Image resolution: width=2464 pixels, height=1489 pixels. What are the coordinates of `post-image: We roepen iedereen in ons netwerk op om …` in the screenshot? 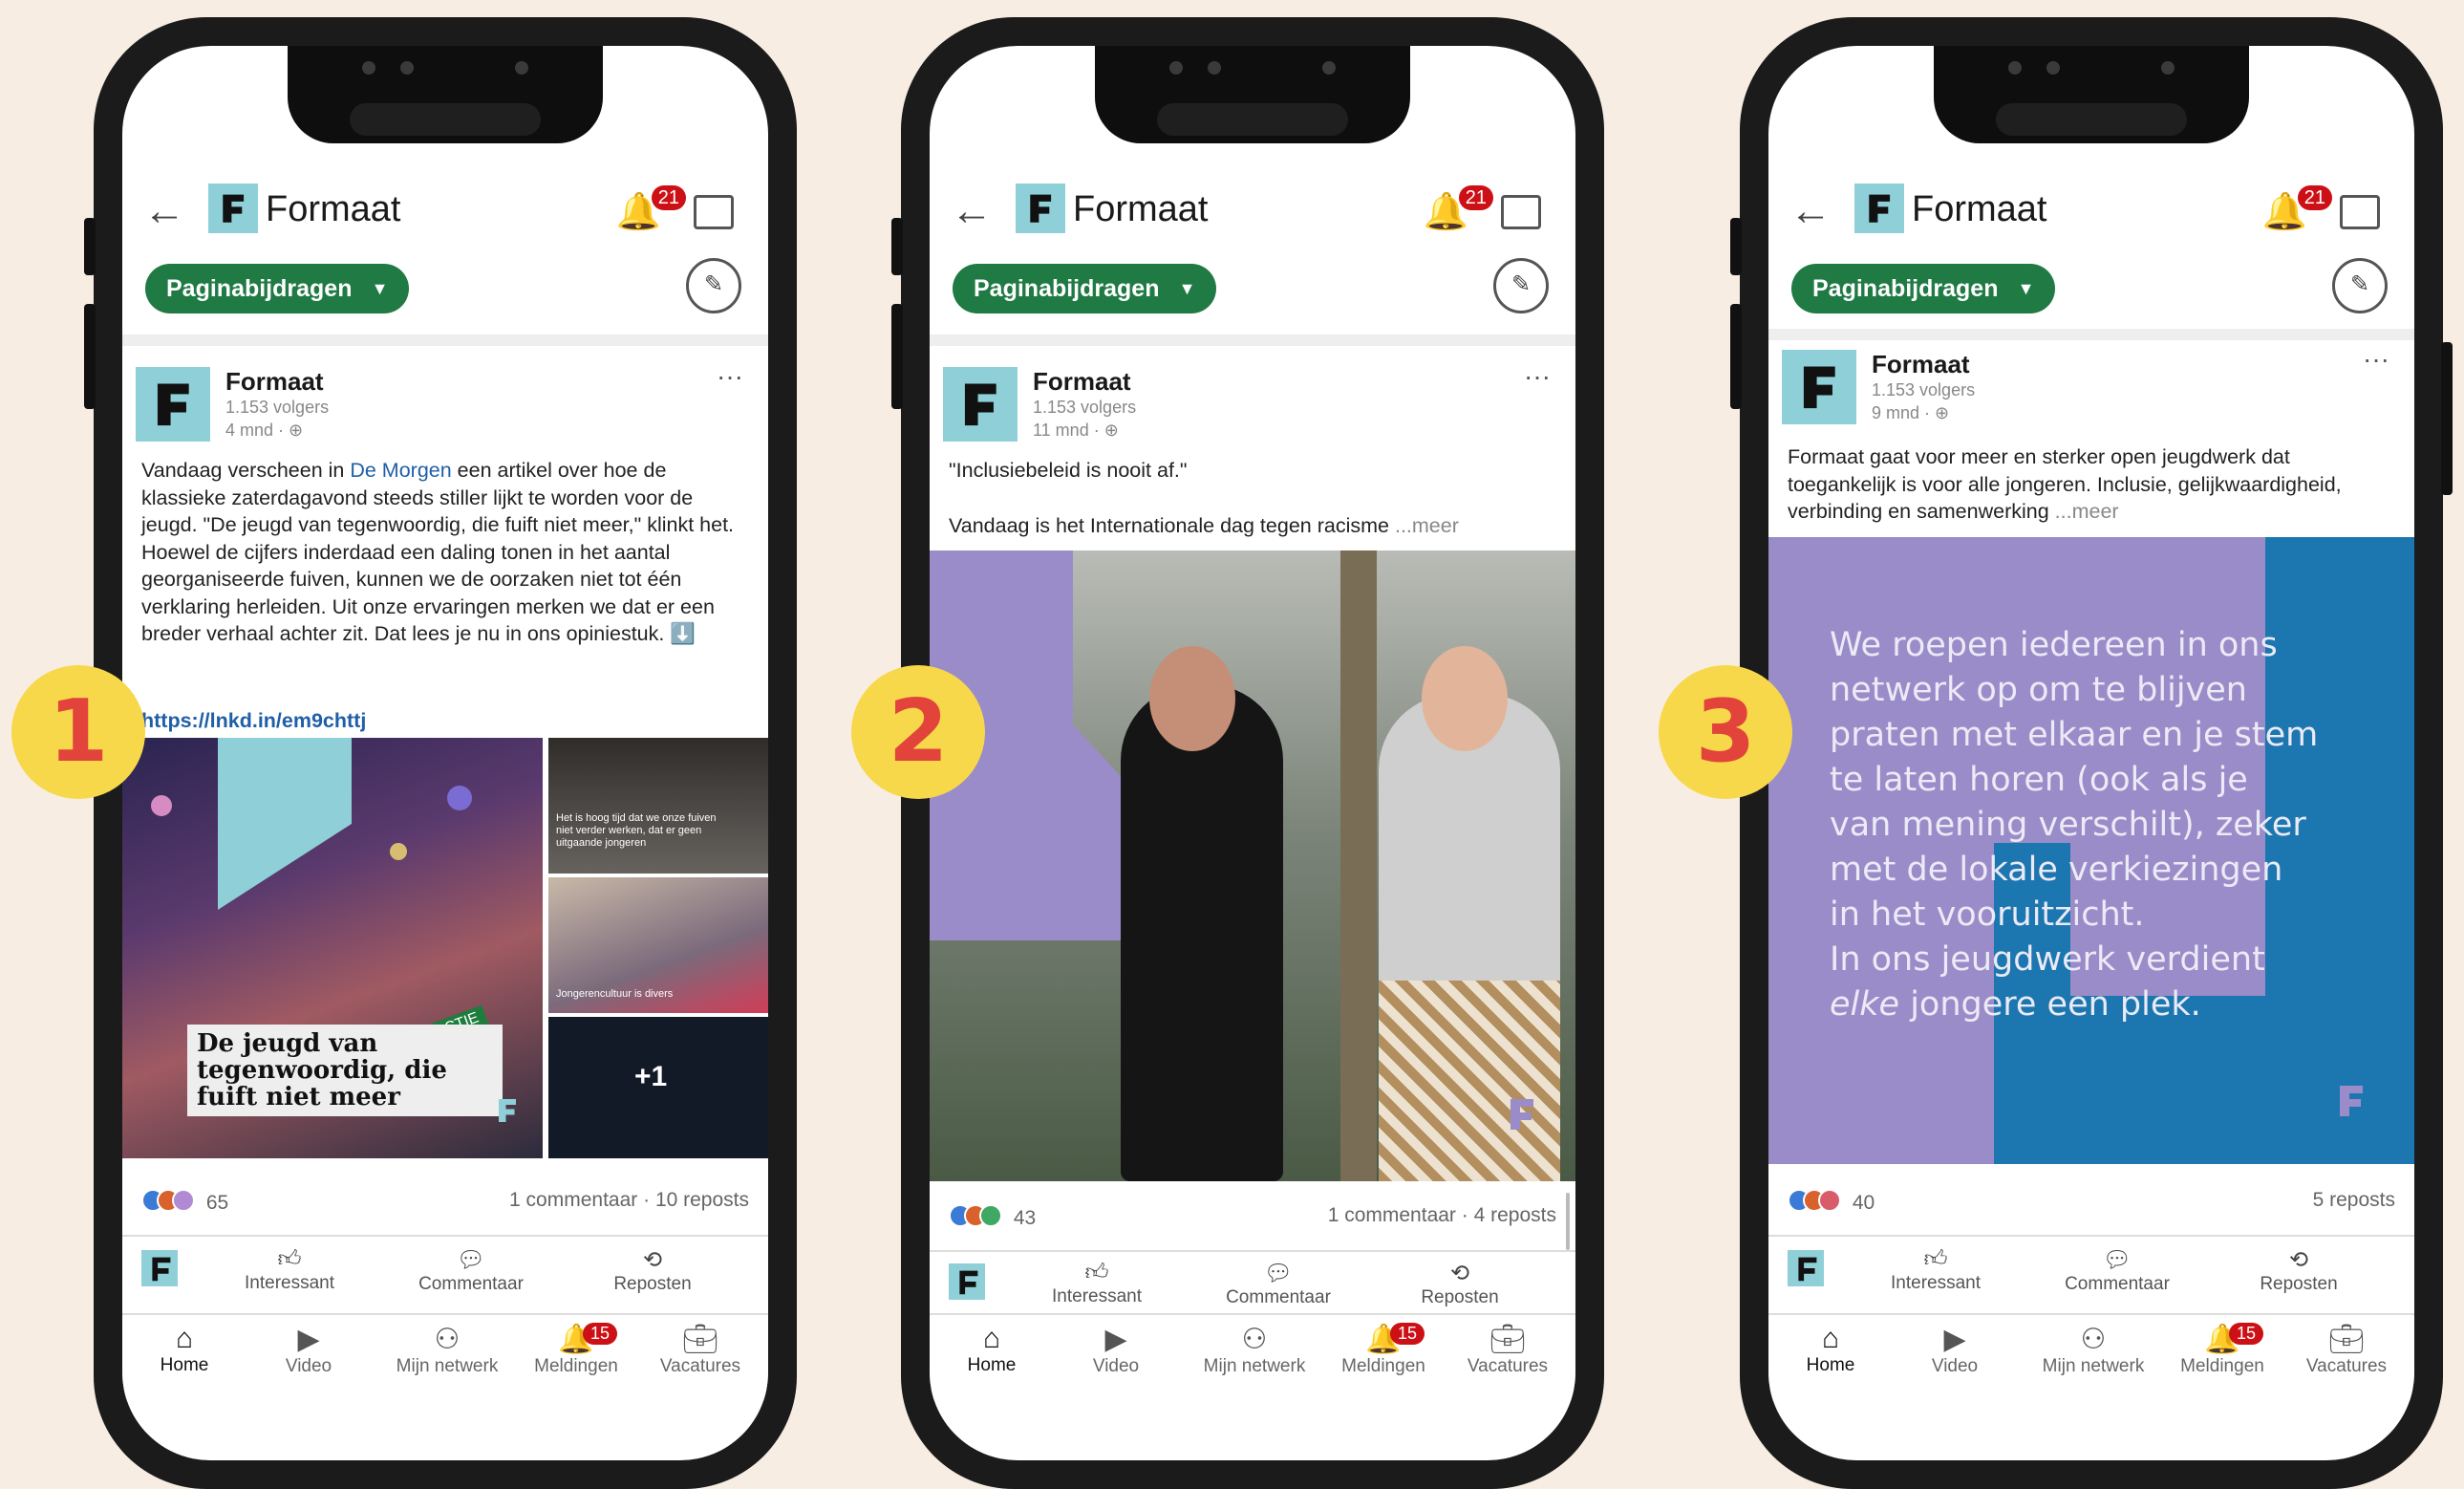 It's located at (2091, 850).